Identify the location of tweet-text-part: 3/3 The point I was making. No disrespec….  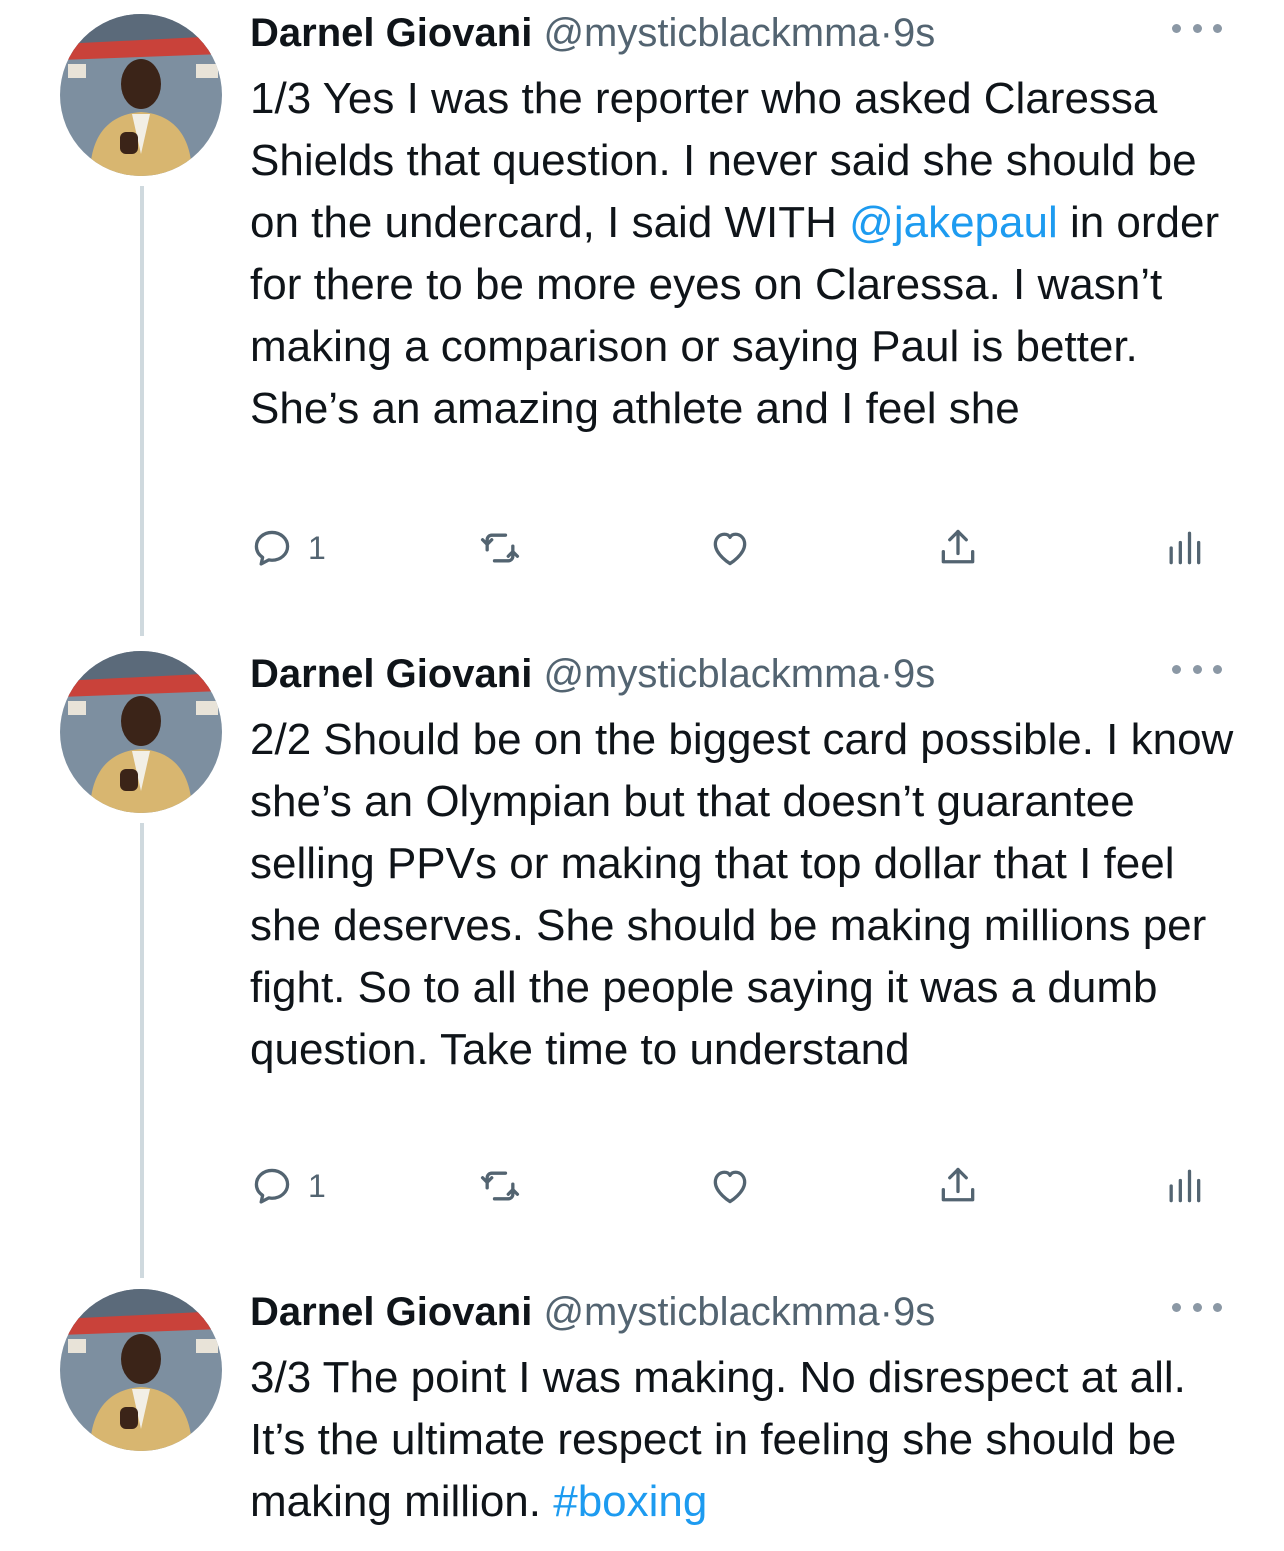
(718, 1439).